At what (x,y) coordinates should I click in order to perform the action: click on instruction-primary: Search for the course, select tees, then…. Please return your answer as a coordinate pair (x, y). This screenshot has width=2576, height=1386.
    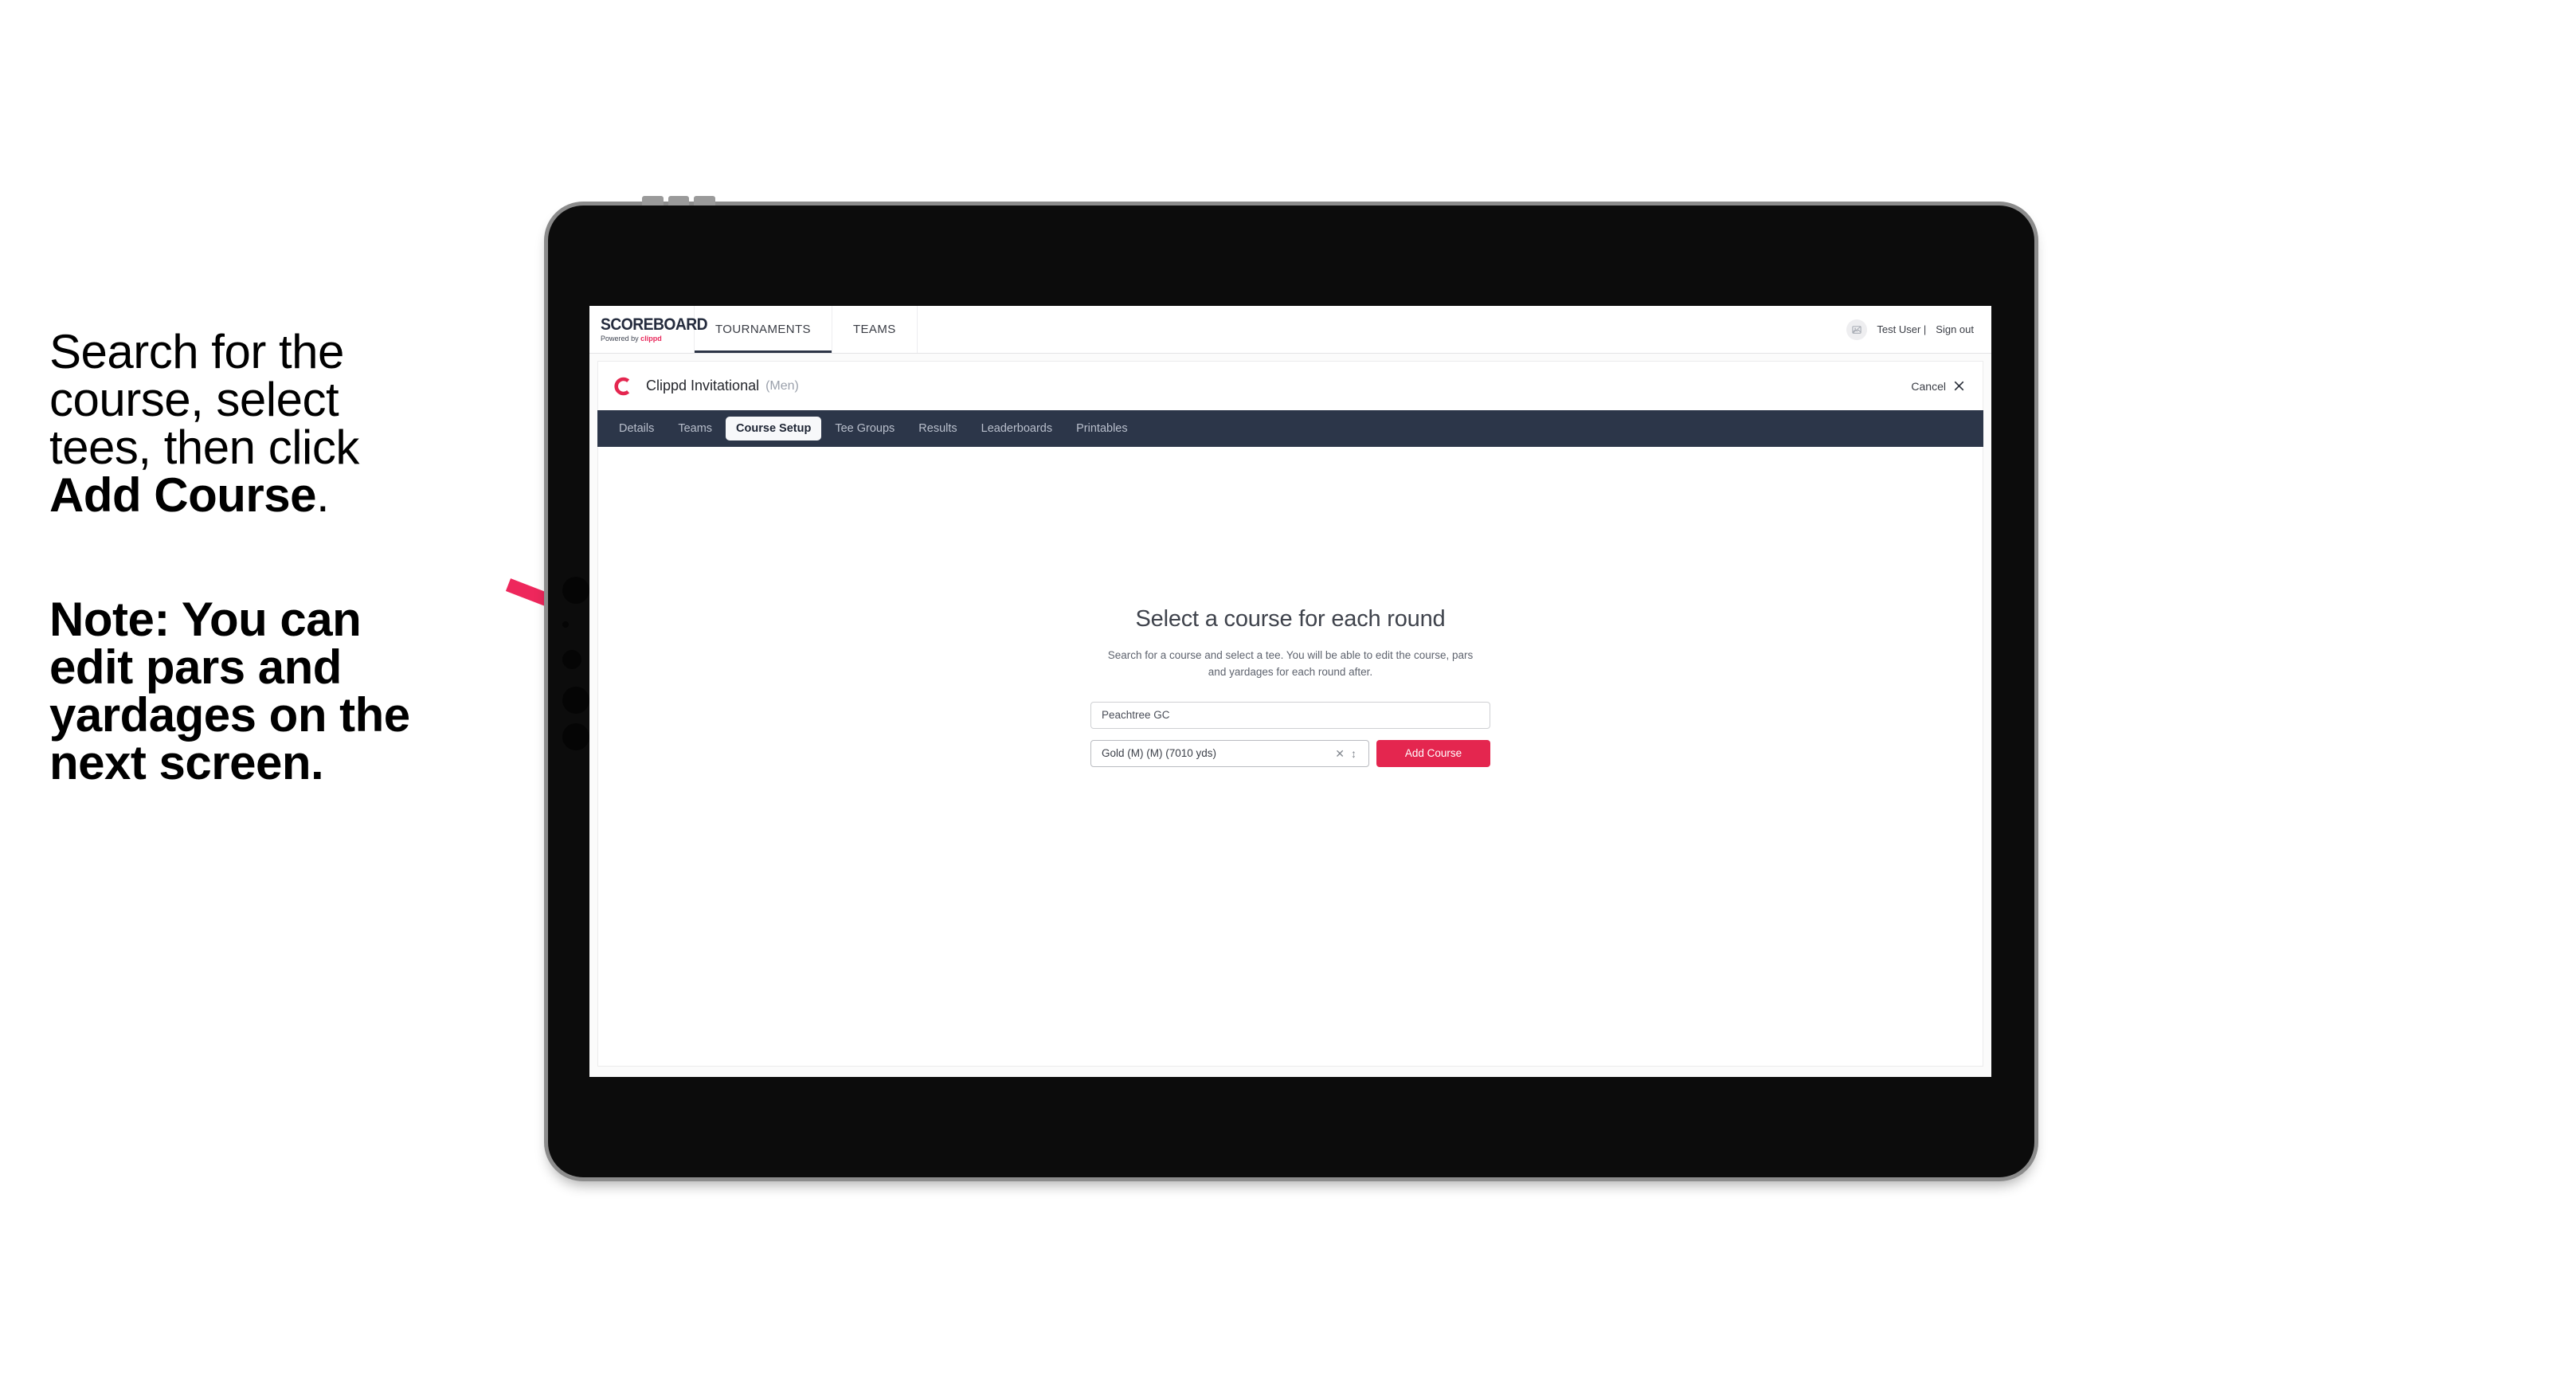
    Looking at the image, I should click on (288, 423).